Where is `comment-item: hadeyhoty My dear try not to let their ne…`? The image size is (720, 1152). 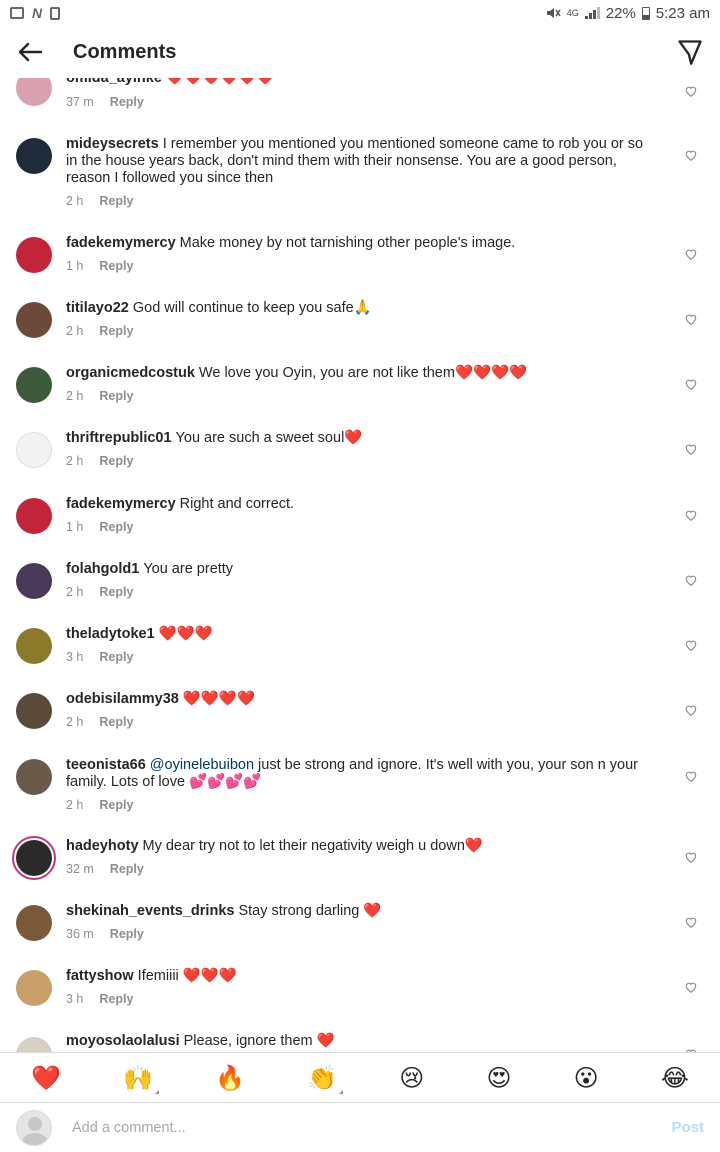
comment-item: hadeyhoty My dear try not to let their ne… is located at coordinates (360, 862).